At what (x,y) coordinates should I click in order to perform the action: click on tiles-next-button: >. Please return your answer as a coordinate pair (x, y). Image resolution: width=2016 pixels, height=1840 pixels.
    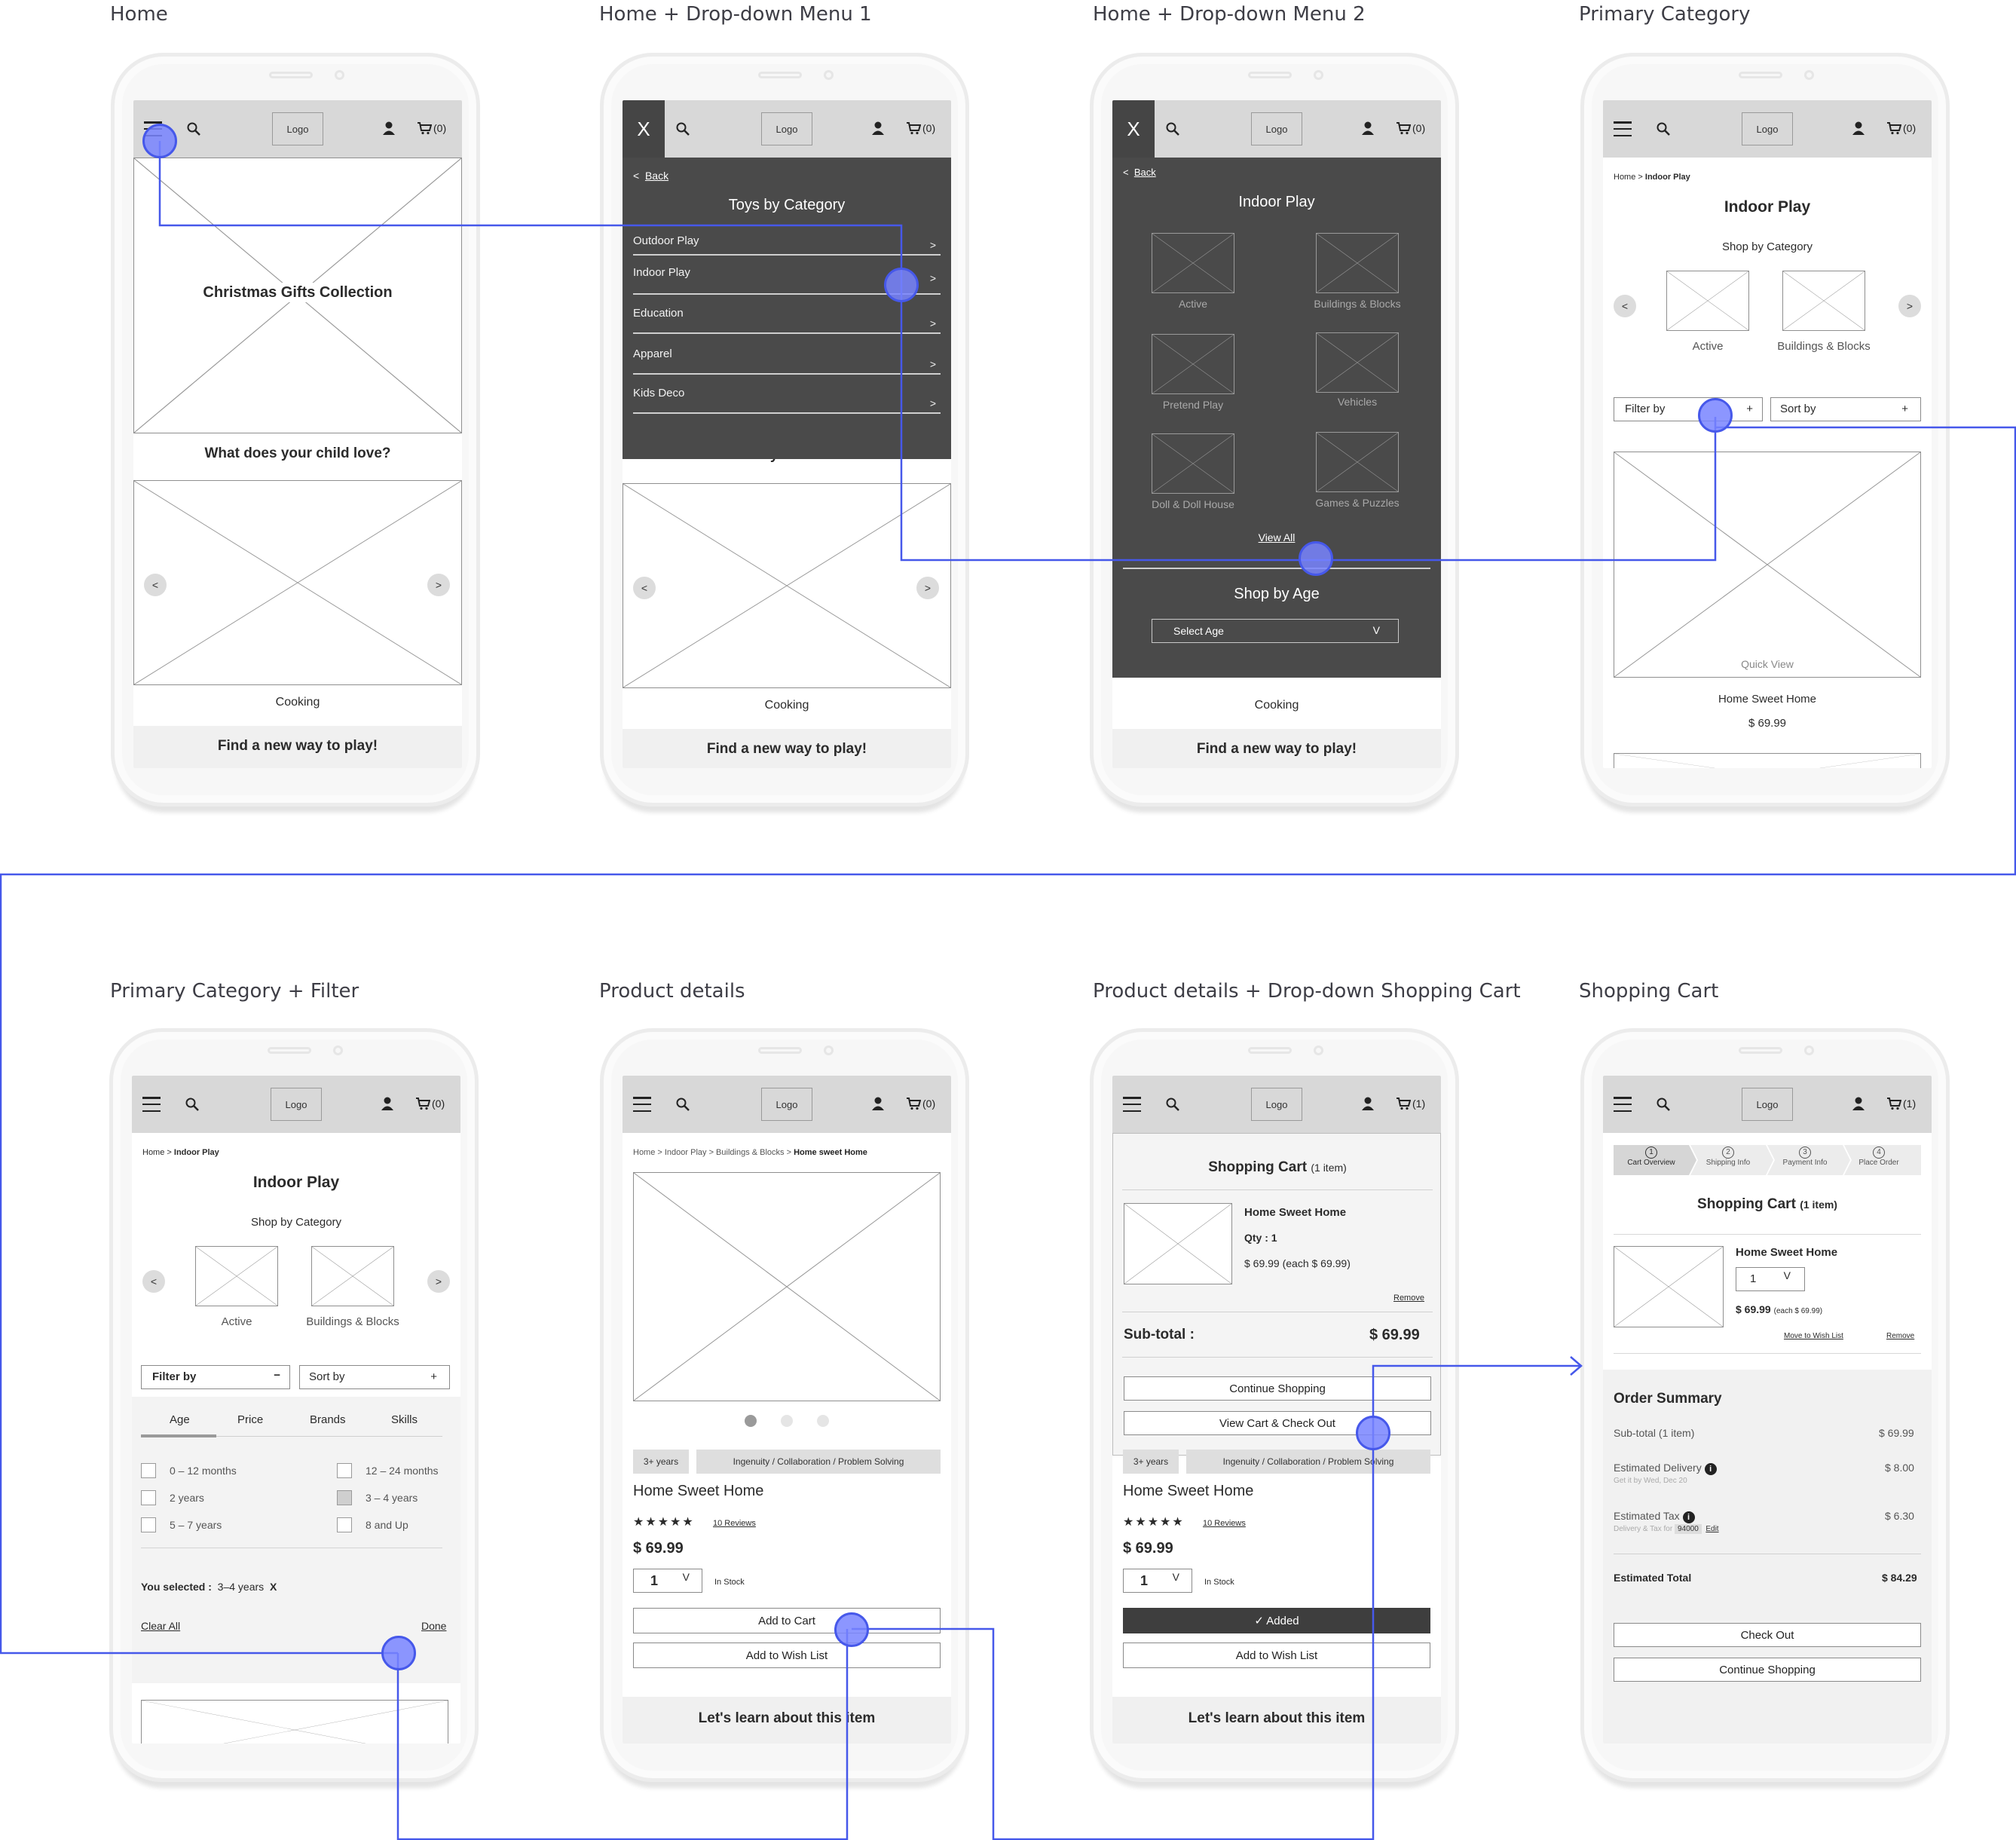
    Looking at the image, I should click on (1910, 306).